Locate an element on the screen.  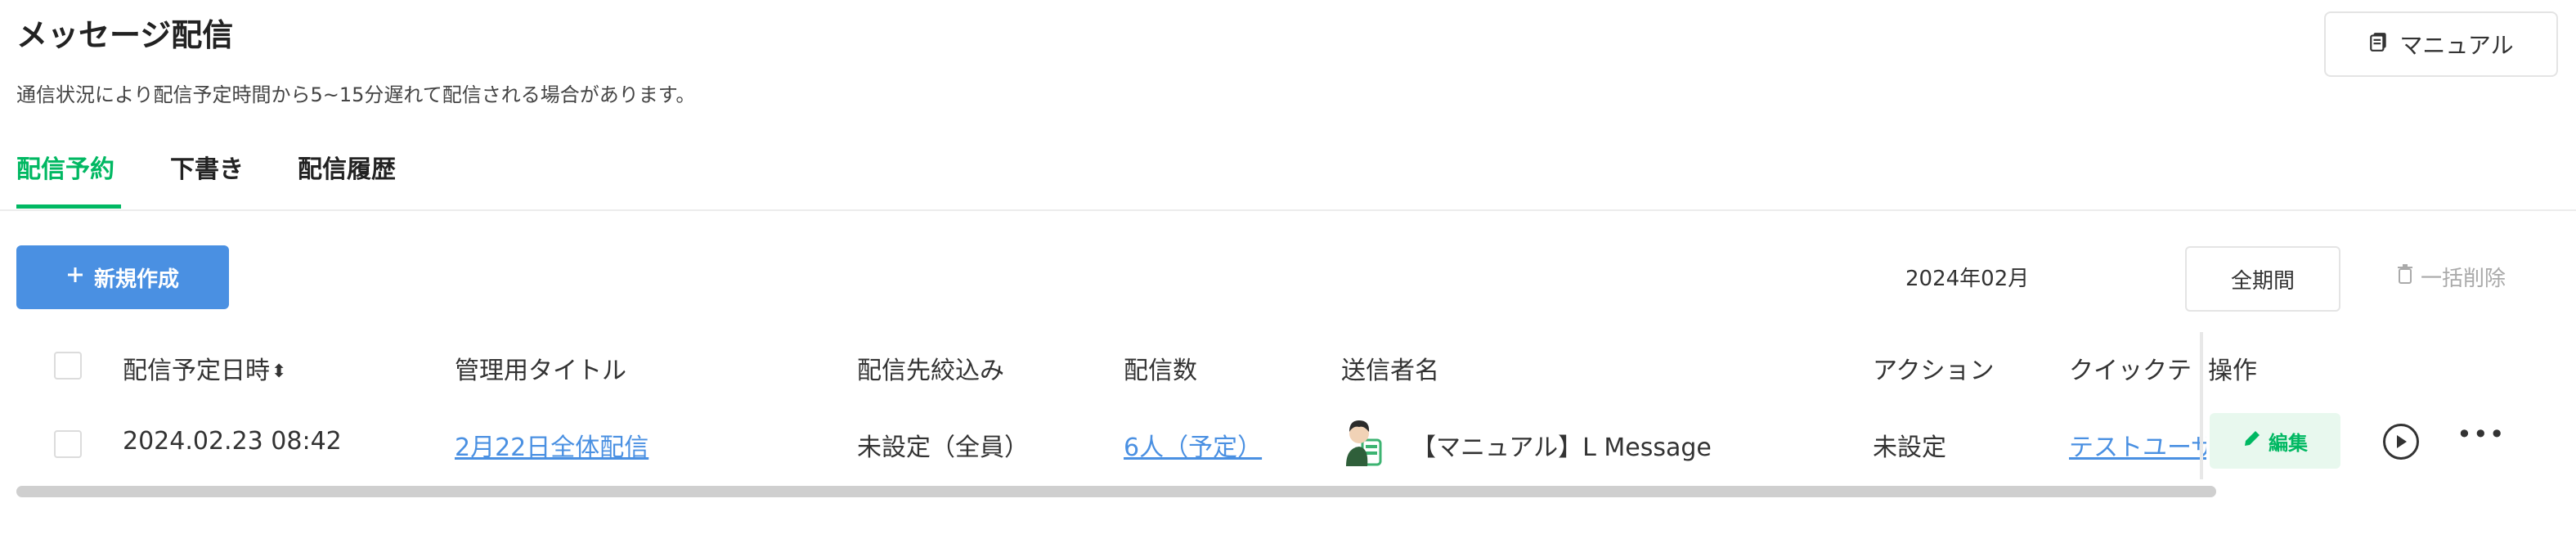
pencil-icon is located at coordinates (2252, 441).